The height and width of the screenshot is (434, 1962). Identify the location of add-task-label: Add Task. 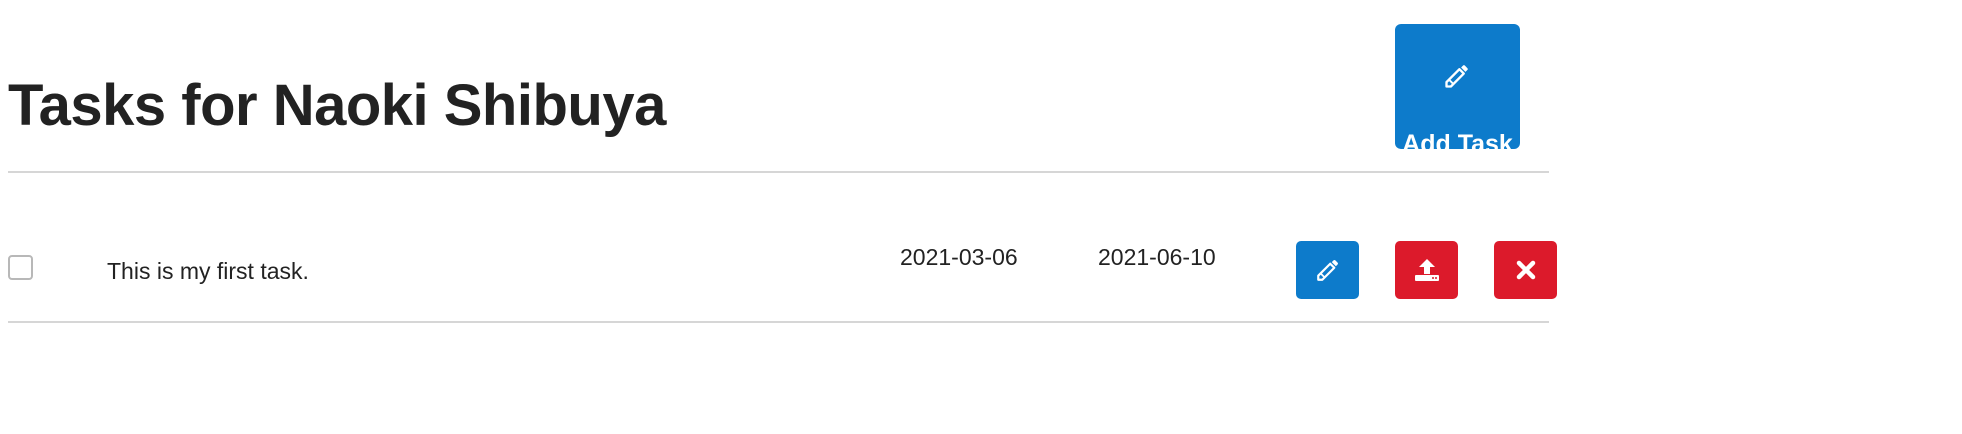
(1457, 144).